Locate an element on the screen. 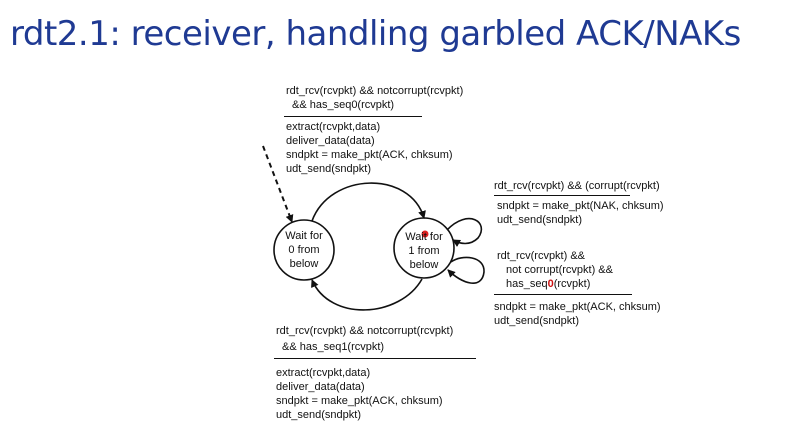  top-divider is located at coordinates (353, 116).